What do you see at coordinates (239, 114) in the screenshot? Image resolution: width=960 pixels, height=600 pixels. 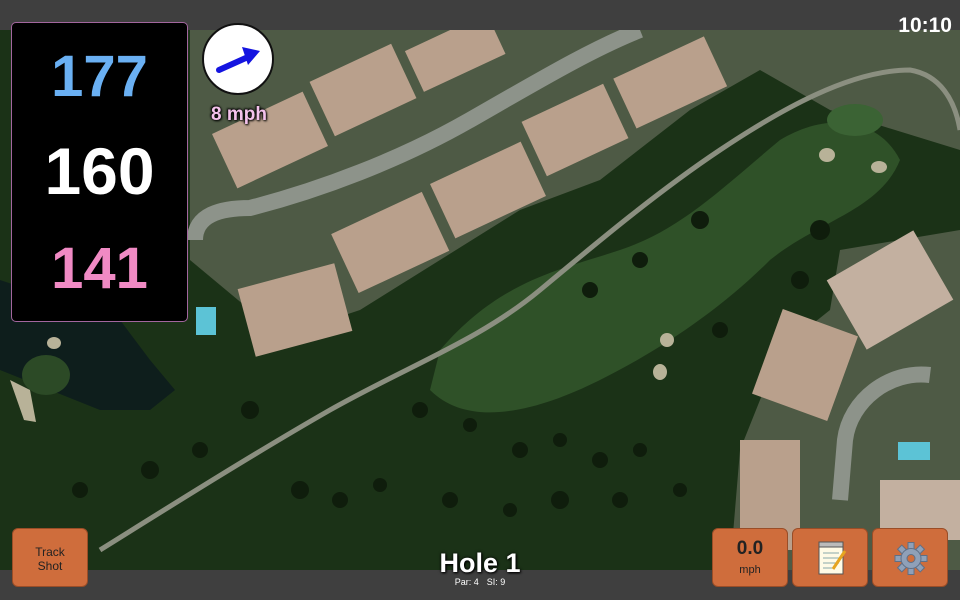 I see `wind-speed-label: 8 mph` at bounding box center [239, 114].